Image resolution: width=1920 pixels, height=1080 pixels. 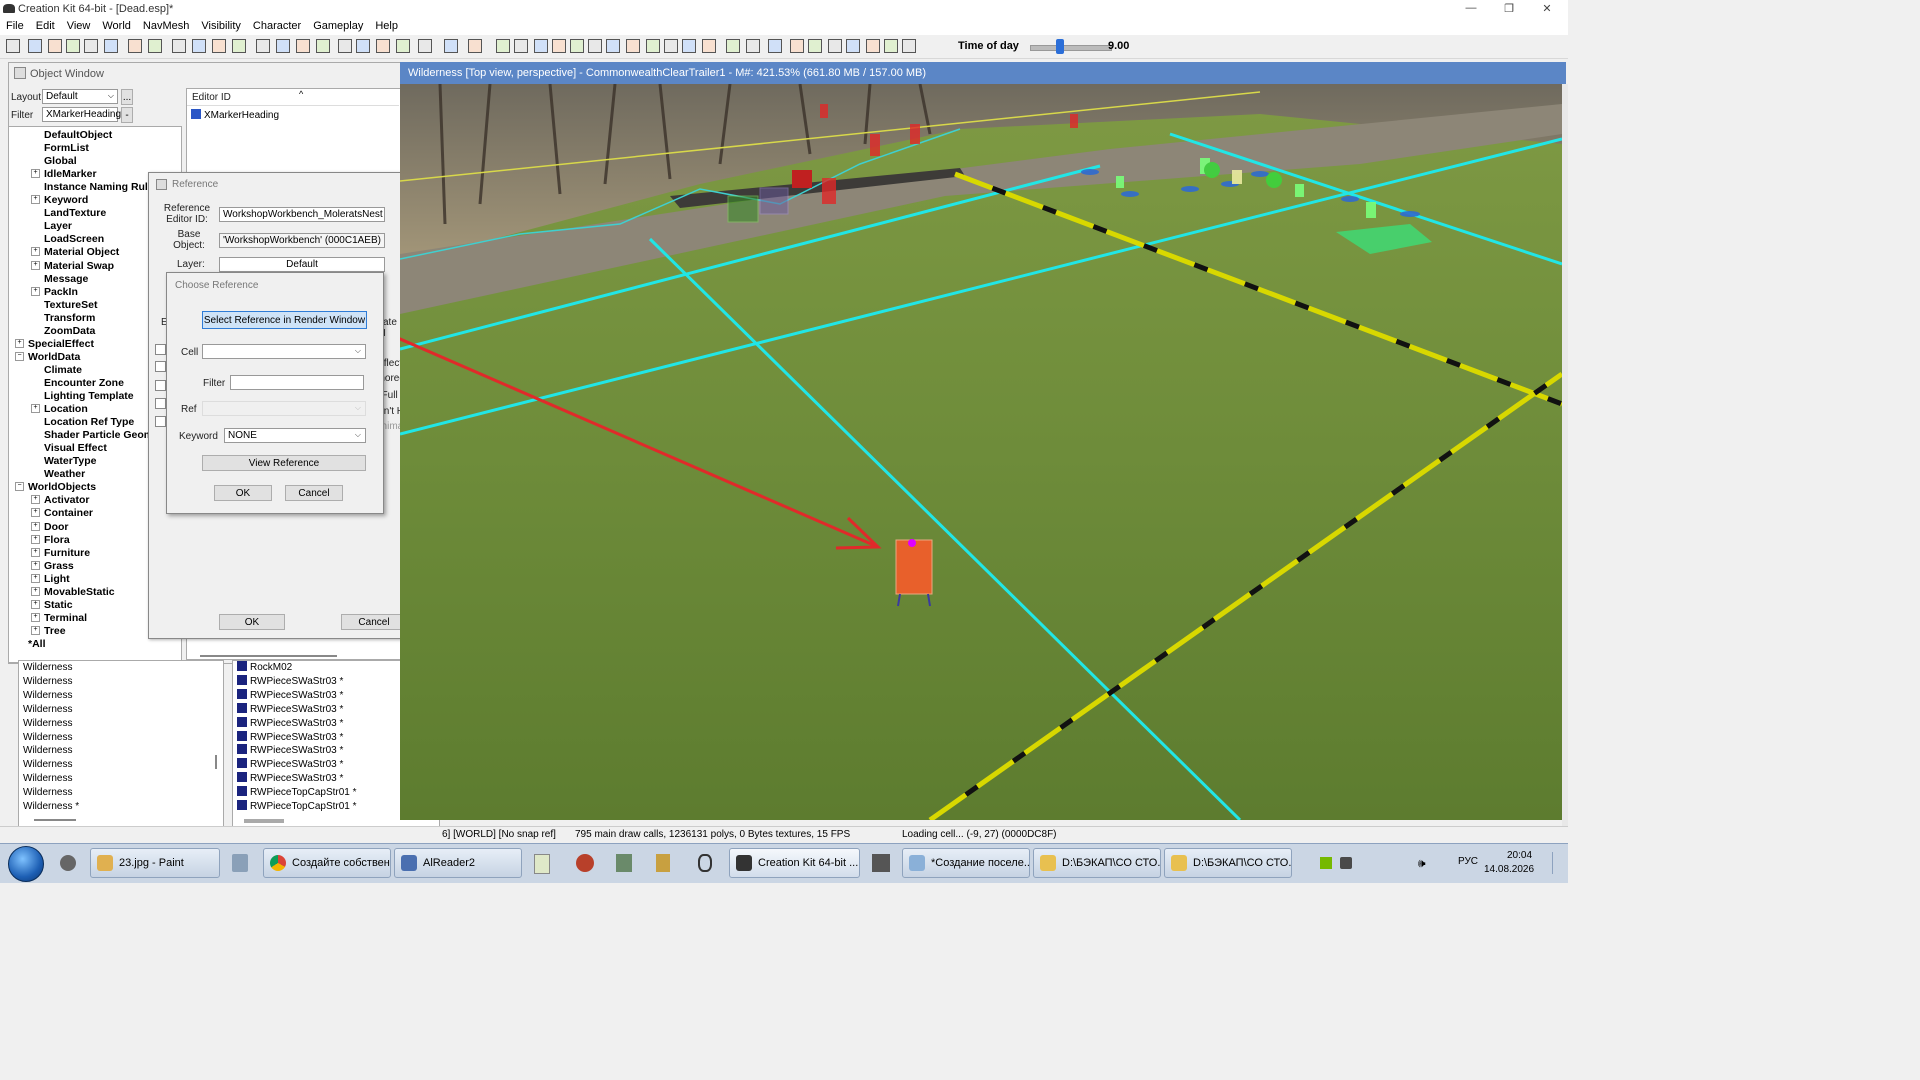 What do you see at coordinates (293, 97) in the screenshot?
I see `editor-id-header: Editor ID ^` at bounding box center [293, 97].